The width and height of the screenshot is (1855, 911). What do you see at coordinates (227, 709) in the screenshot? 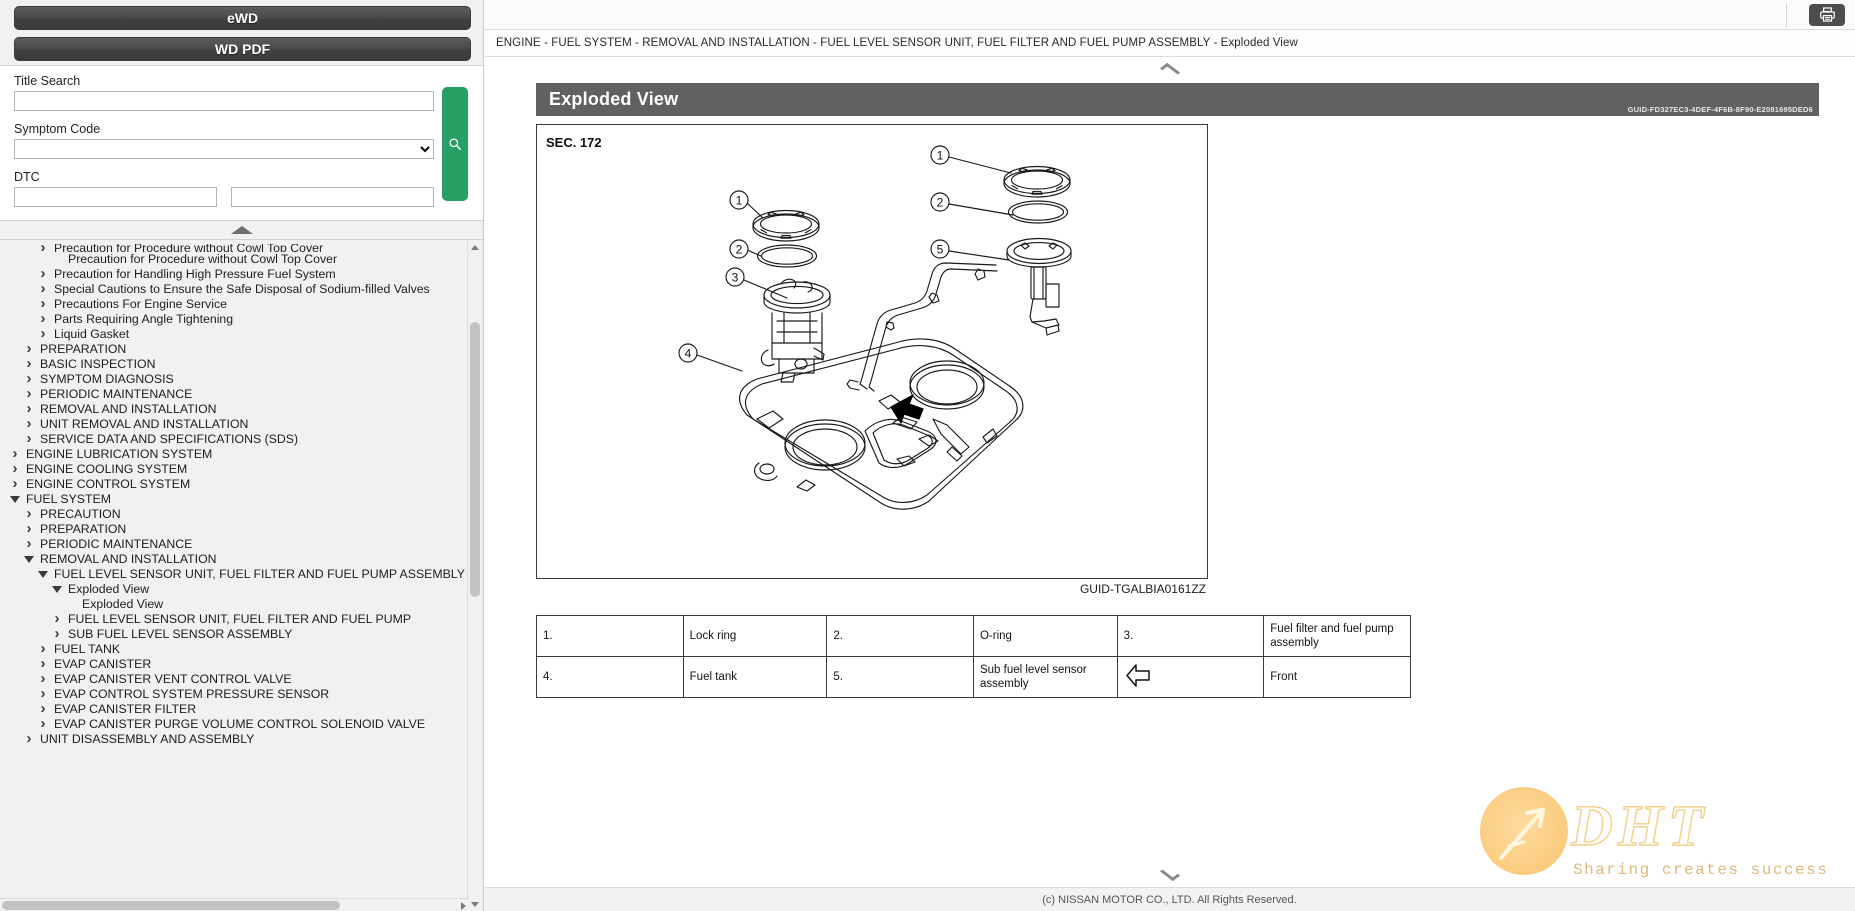
I see `tree-item: EVAP CANISTER FILTER` at bounding box center [227, 709].